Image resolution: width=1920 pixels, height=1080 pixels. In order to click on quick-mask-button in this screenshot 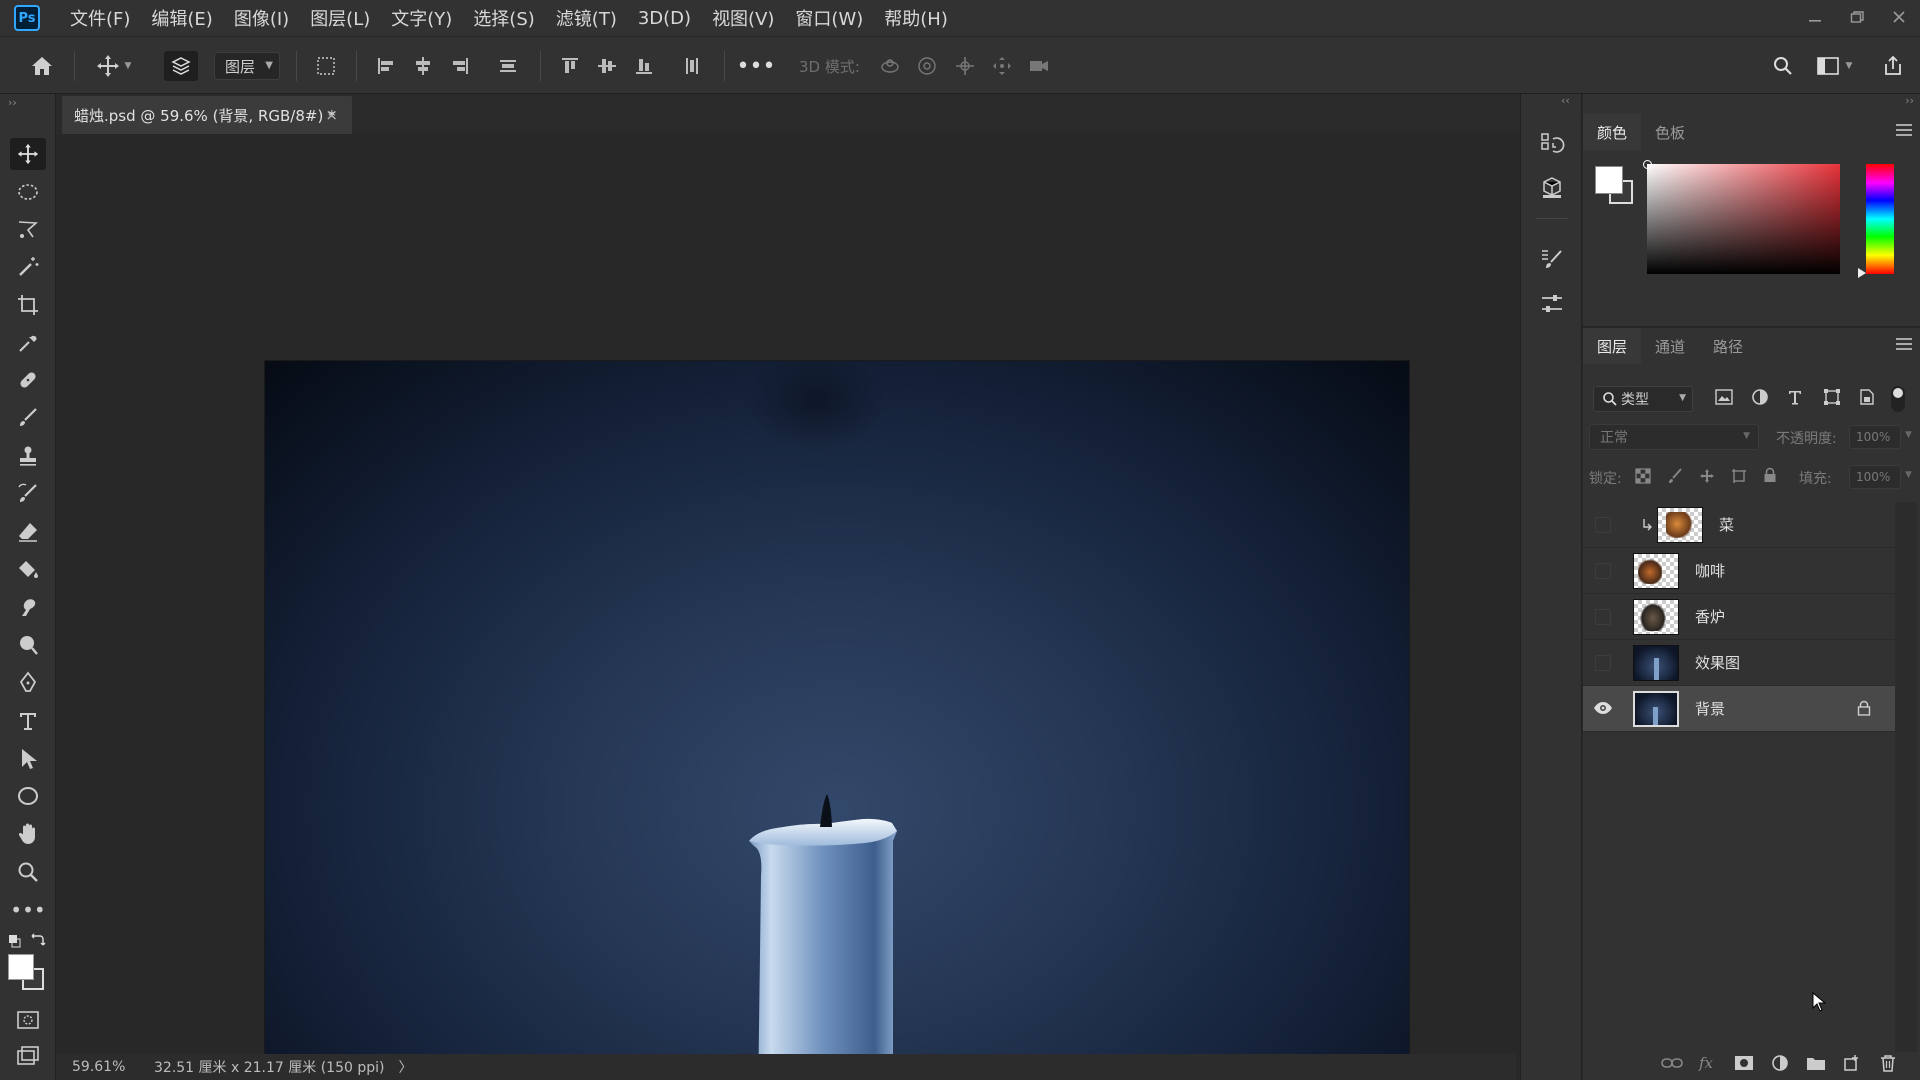, I will do `click(28, 1020)`.